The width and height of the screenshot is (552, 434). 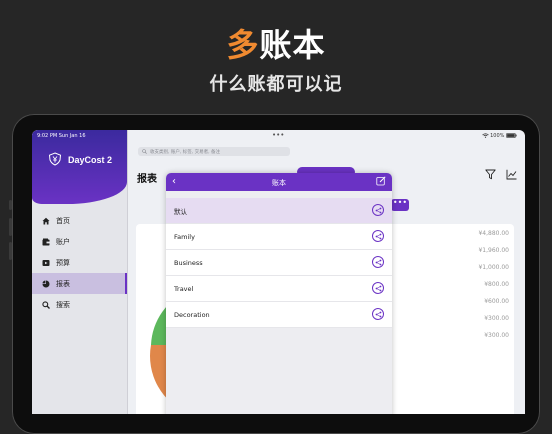 I want to click on filter-icon, so click(x=490, y=174).